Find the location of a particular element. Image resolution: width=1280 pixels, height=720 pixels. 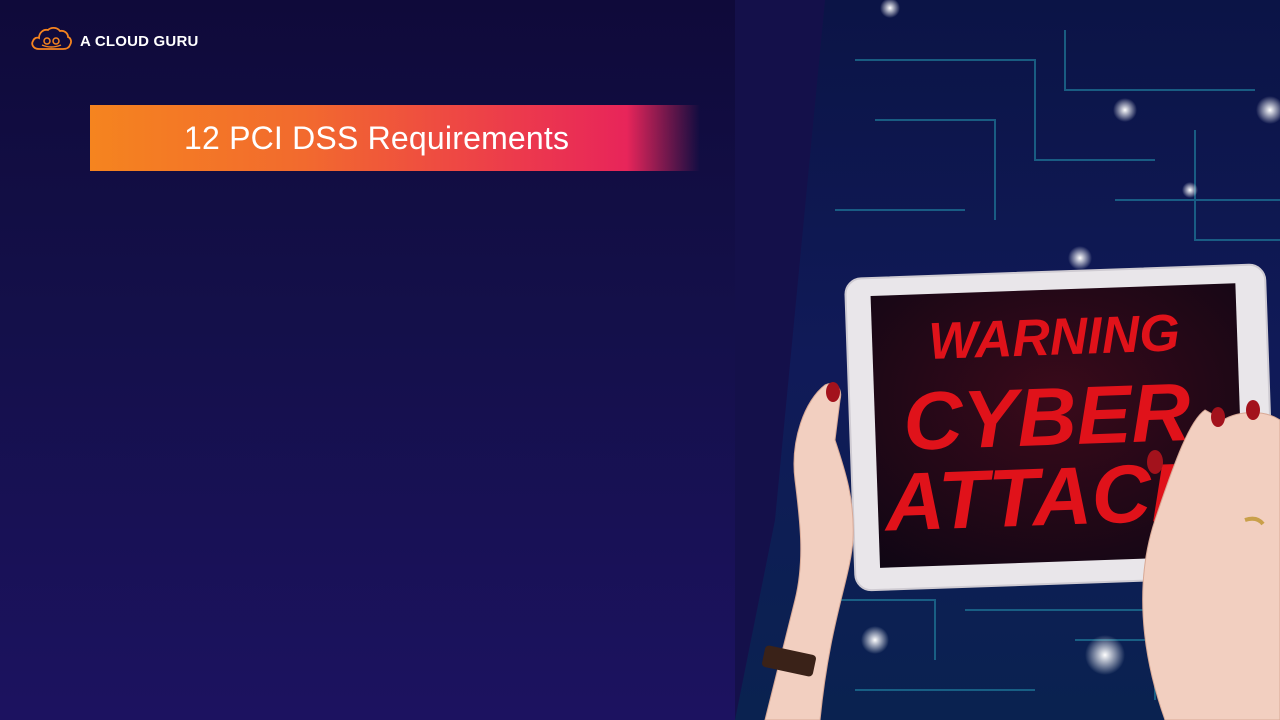

title-banner: 12 PCI DSS Requirements is located at coordinates (395, 138).